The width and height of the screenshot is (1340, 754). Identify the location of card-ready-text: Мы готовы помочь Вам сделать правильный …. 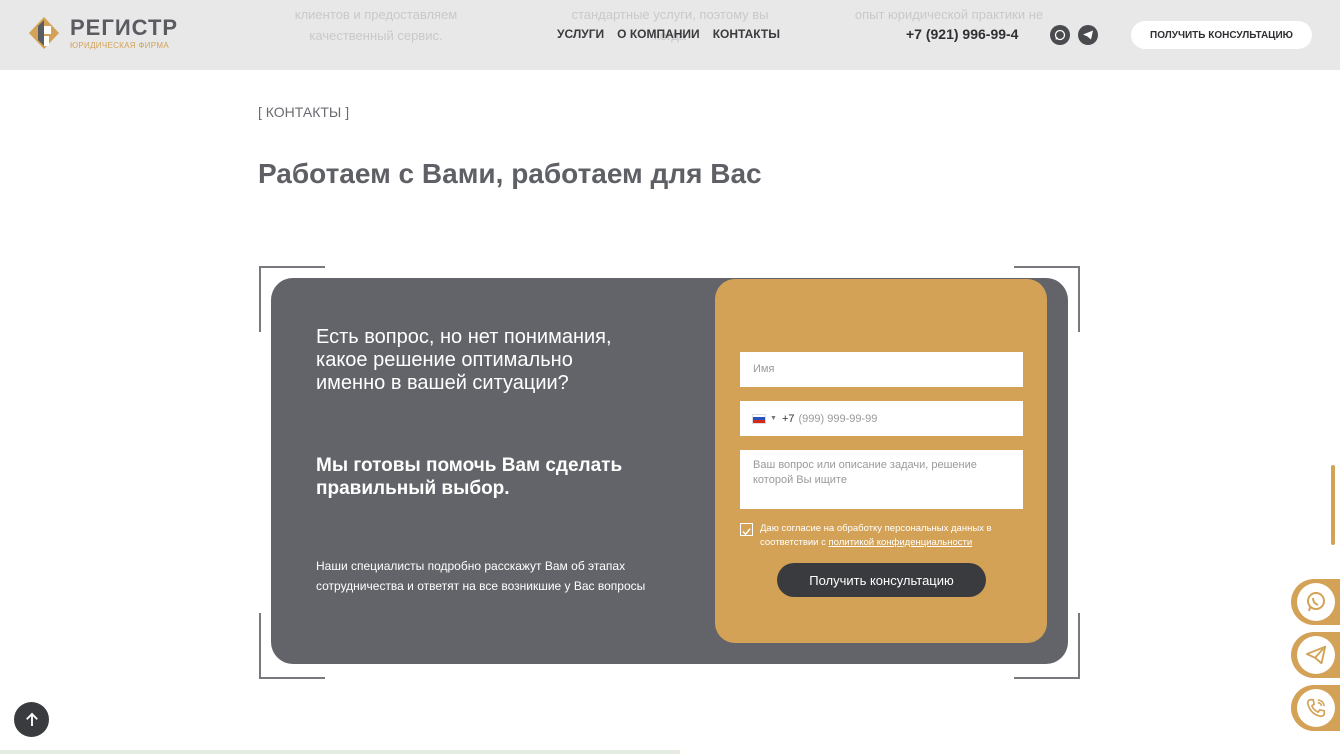
(469, 477).